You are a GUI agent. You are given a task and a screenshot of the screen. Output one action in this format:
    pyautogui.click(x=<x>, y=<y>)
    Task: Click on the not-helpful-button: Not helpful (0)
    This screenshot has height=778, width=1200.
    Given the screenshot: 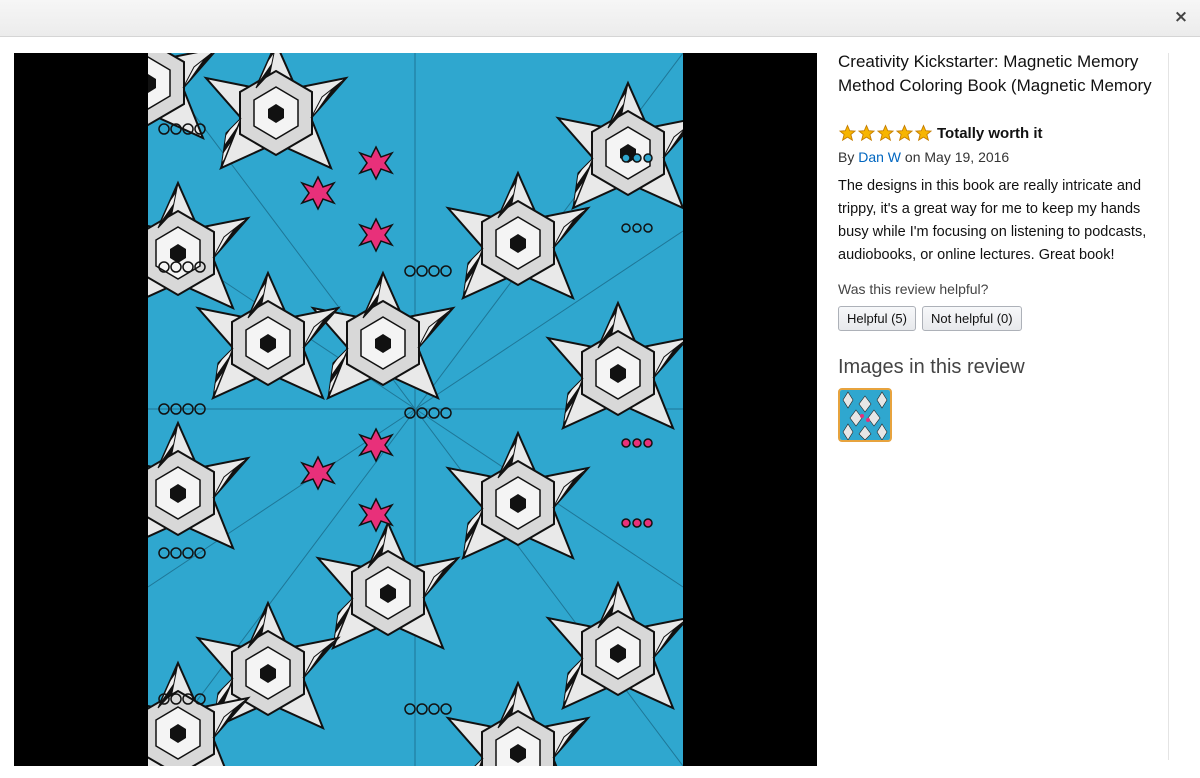 What is the action you would take?
    pyautogui.click(x=971, y=318)
    